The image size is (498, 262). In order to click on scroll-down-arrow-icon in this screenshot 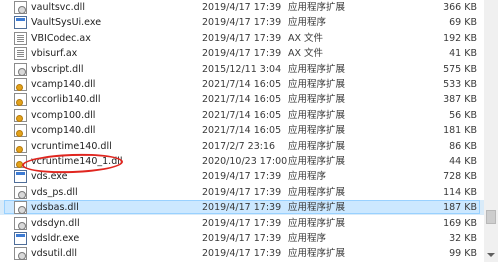, I will do `click(491, 255)`.